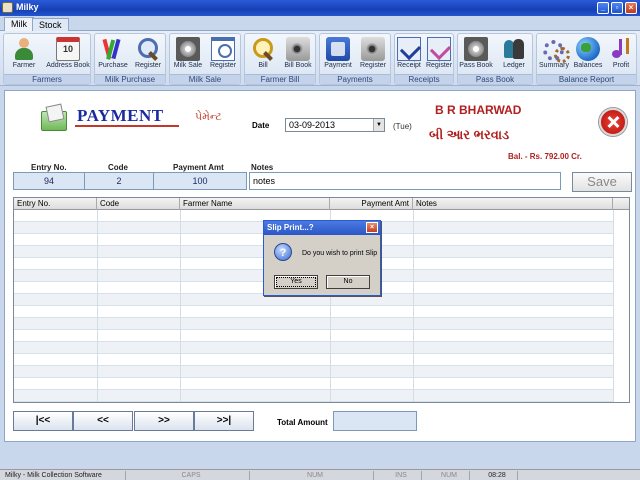 Image resolution: width=640 pixels, height=480 pixels. Describe the element at coordinates (314, 475) in the screenshot. I see `status-num: NUM` at that location.